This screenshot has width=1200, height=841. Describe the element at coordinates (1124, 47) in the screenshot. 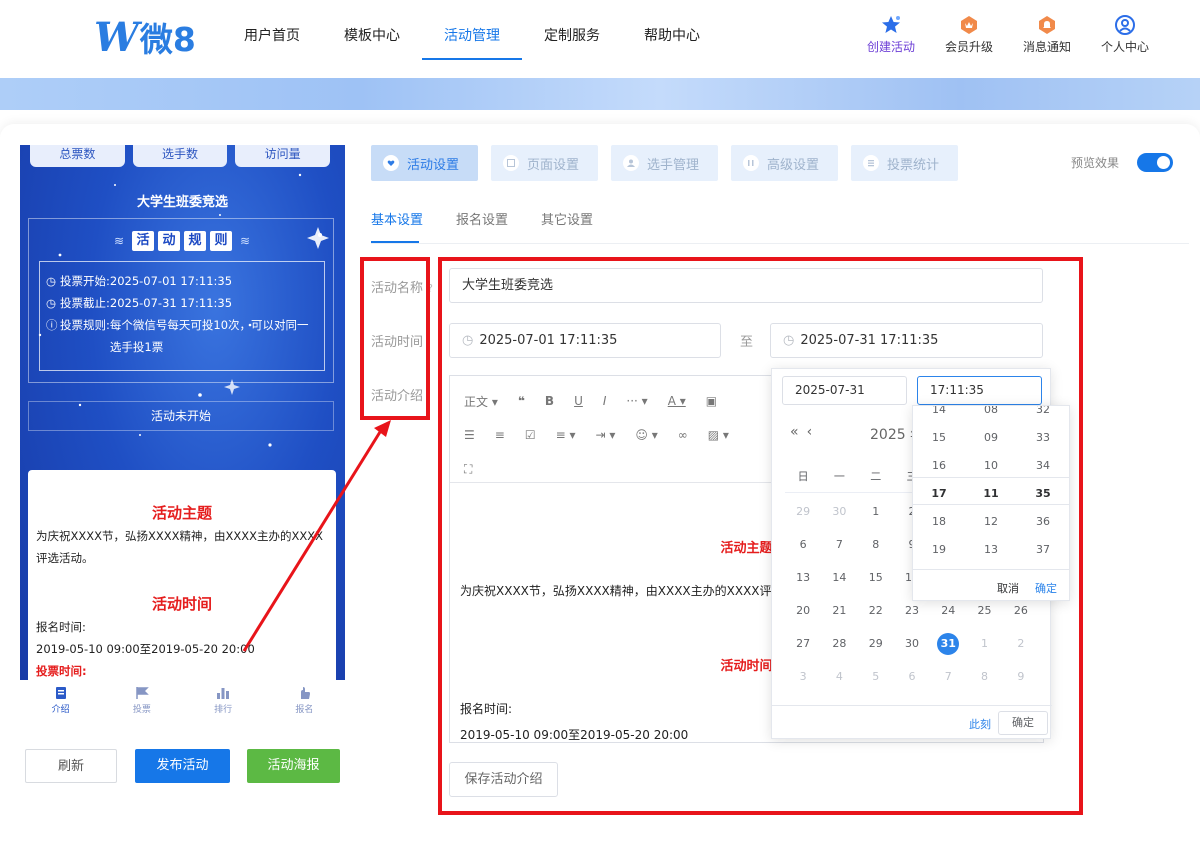

I see `user-center-label: 个人中心` at that location.